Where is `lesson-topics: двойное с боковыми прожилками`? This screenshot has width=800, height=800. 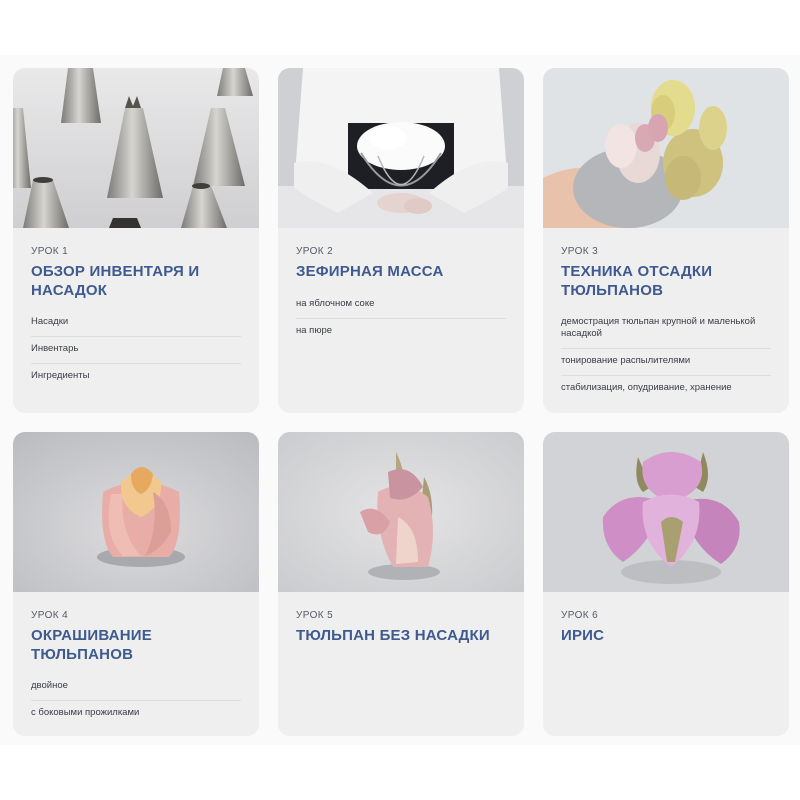 lesson-topics: двойное с боковыми прожилками is located at coordinates (136, 700).